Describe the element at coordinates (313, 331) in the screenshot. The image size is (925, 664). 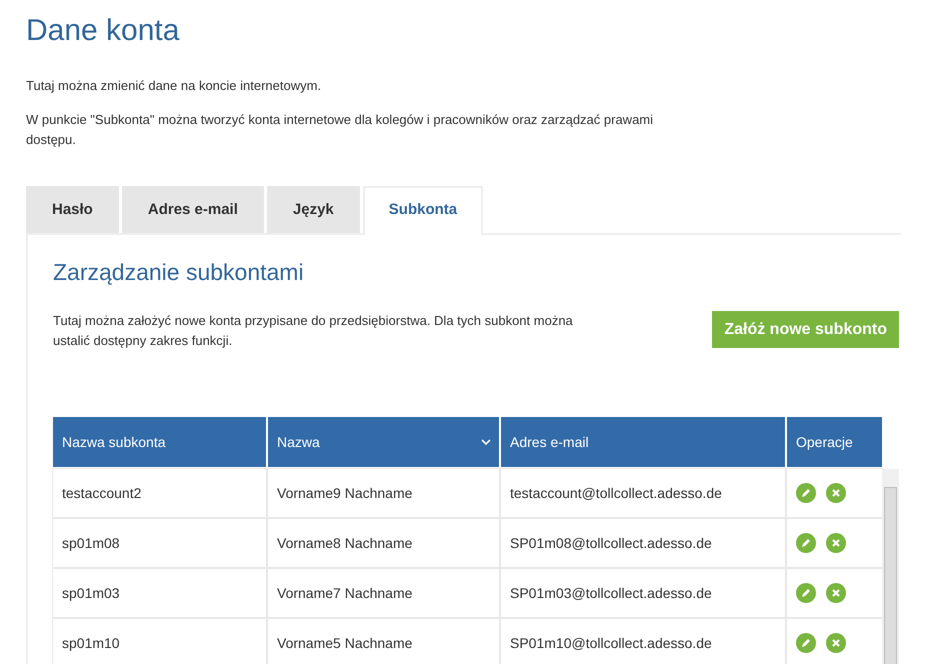
I see `section-description: Tutaj można założyć nowe konta przypisane do przedsiębiorstwa. Dla tych subkont można ustalić dostępny zakres funkcji.` at that location.